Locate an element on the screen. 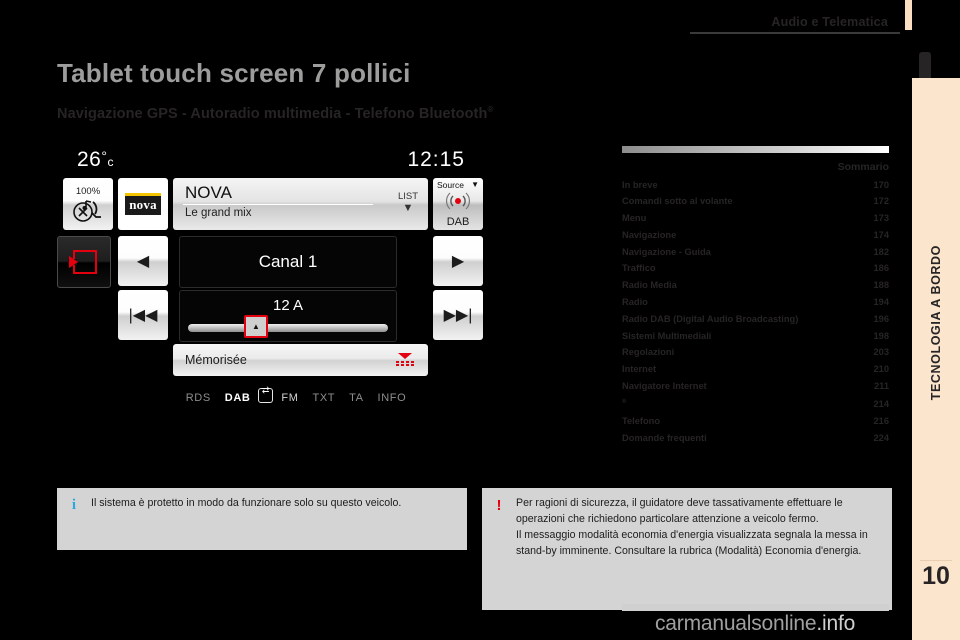 The height and width of the screenshot is (640, 960). panel-divider is located at coordinates (278, 204).